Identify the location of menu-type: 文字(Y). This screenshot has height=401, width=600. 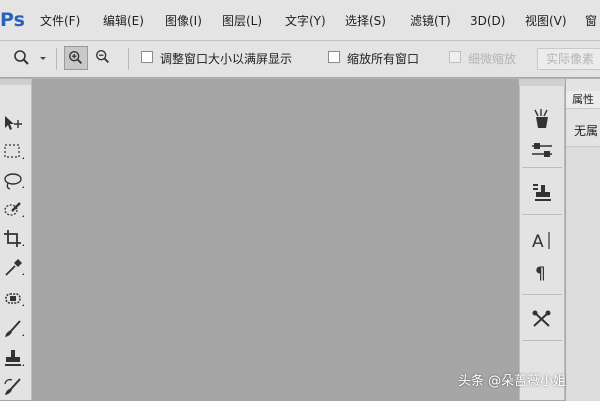
(305, 21).